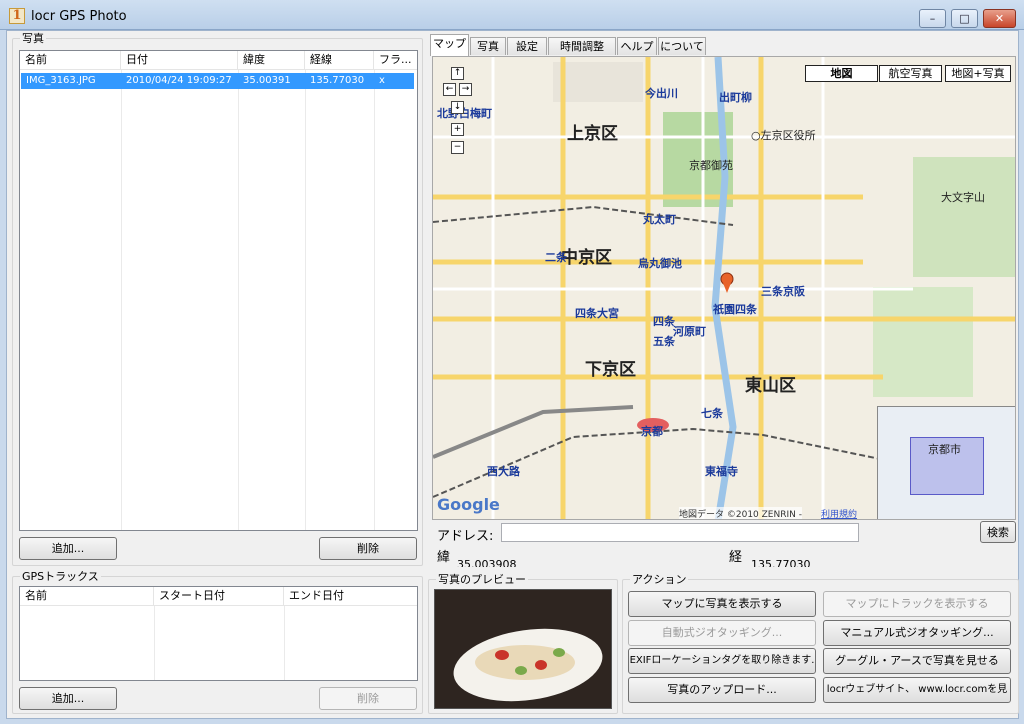 This screenshot has width=1024, height=724. What do you see at coordinates (839, 513) in the screenshot?
I see `map-terms-link: 利用規約` at bounding box center [839, 513].